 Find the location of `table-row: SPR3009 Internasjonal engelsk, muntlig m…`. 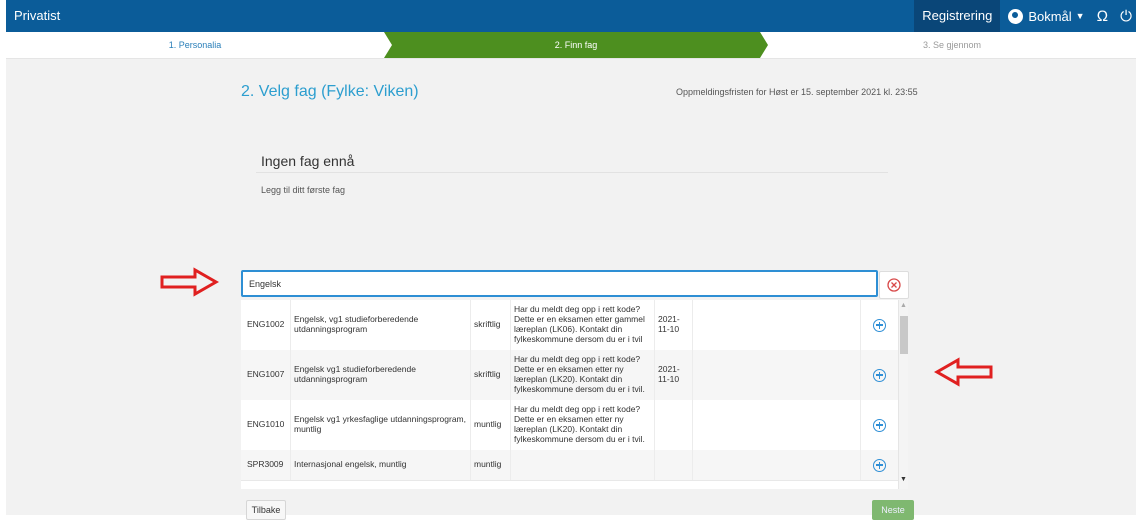

table-row: SPR3009 Internasjonal engelsk, muntlig m… is located at coordinates (569, 465).